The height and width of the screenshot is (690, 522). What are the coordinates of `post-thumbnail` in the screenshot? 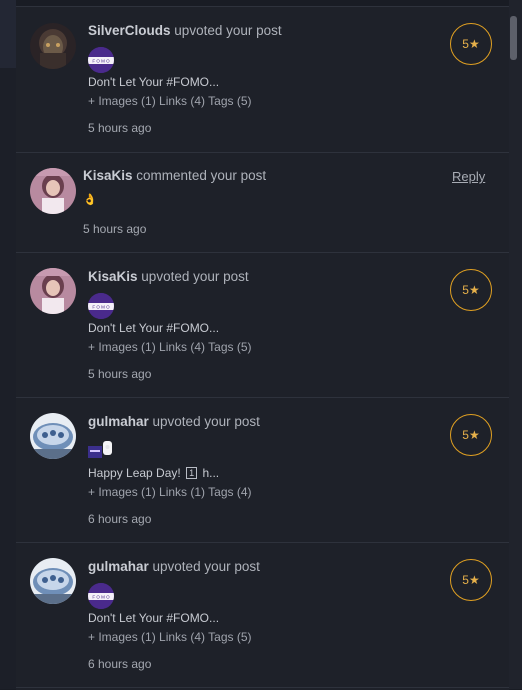 It's located at (101, 451).